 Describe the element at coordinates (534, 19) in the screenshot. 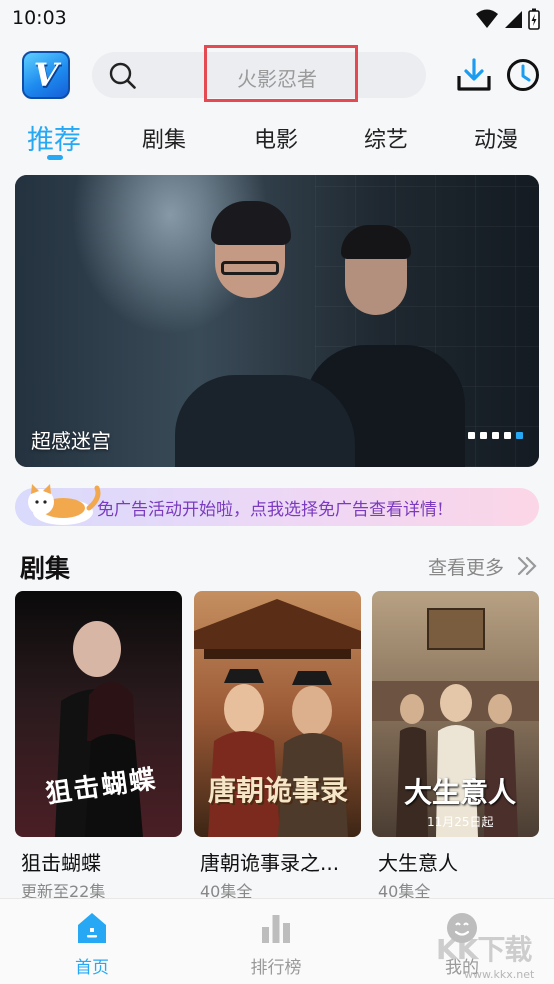

I see `battery-icon` at that location.